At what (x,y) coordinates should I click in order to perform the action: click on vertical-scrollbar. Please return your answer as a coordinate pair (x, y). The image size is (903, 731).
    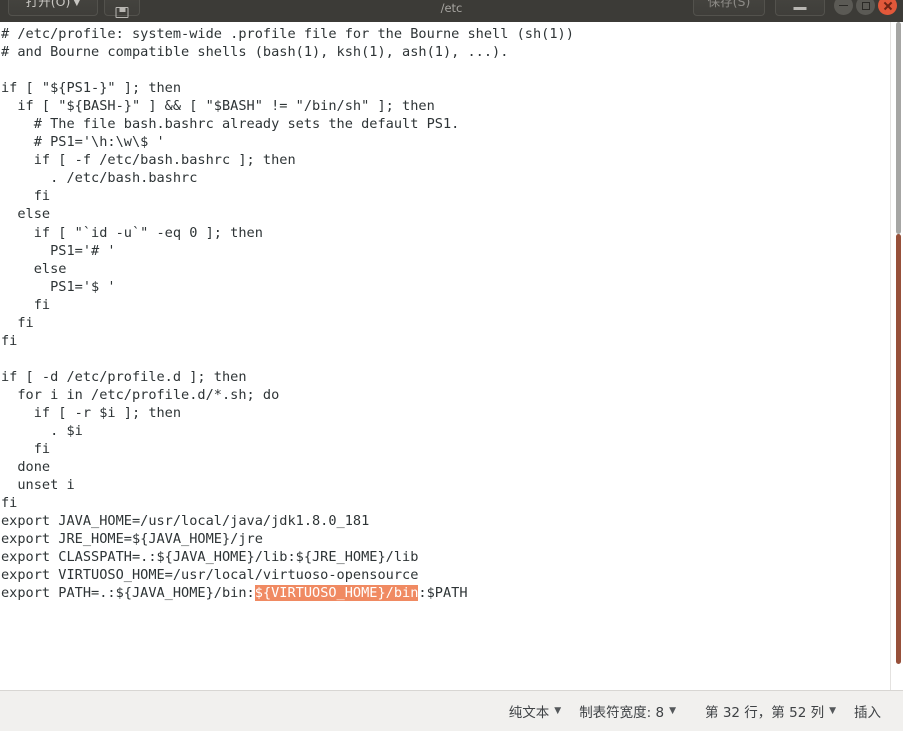
    Looking at the image, I should click on (896, 356).